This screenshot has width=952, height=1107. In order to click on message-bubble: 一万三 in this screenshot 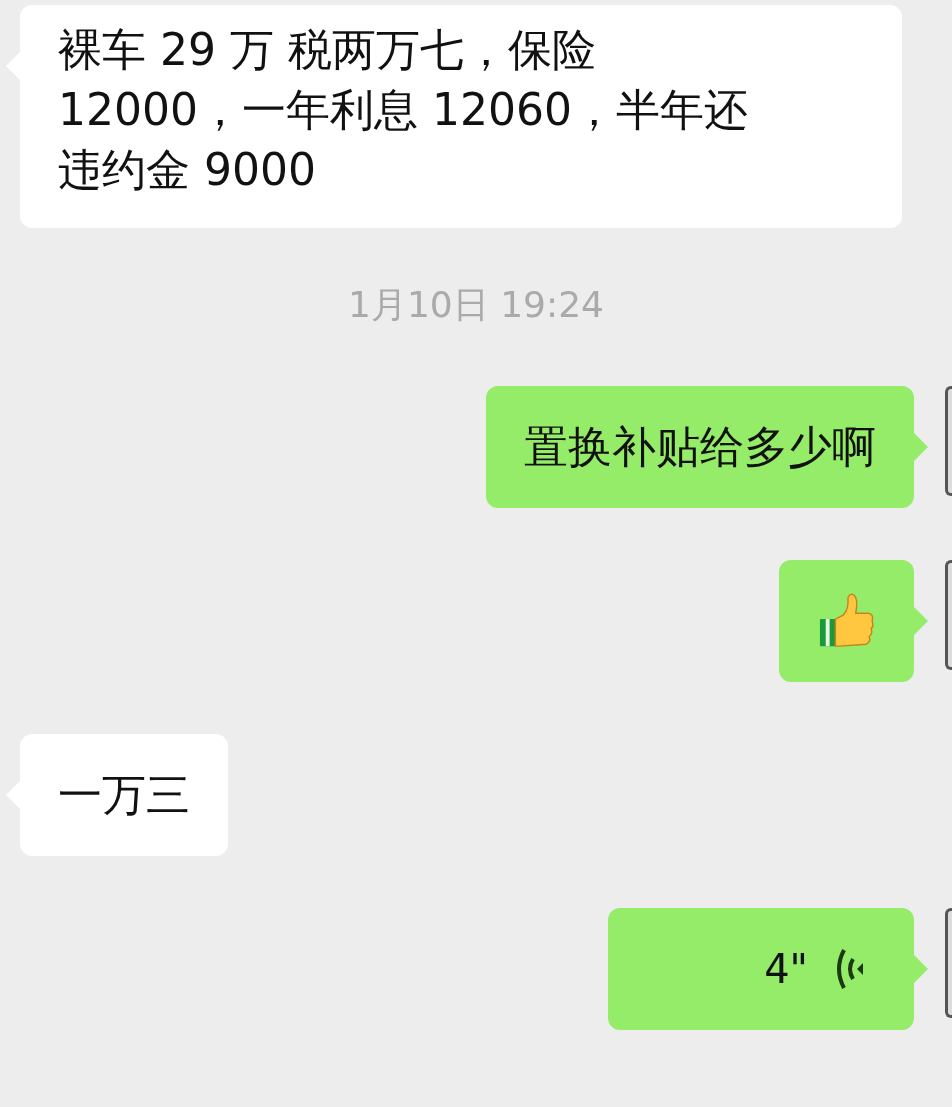, I will do `click(124, 795)`.